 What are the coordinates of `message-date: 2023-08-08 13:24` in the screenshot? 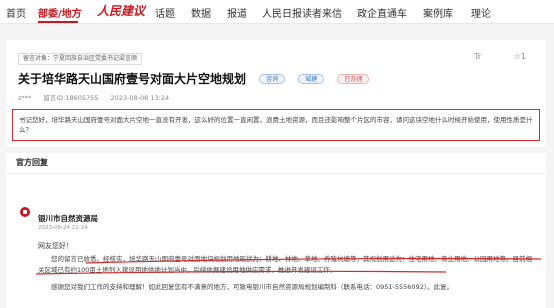 It's located at (140, 98).